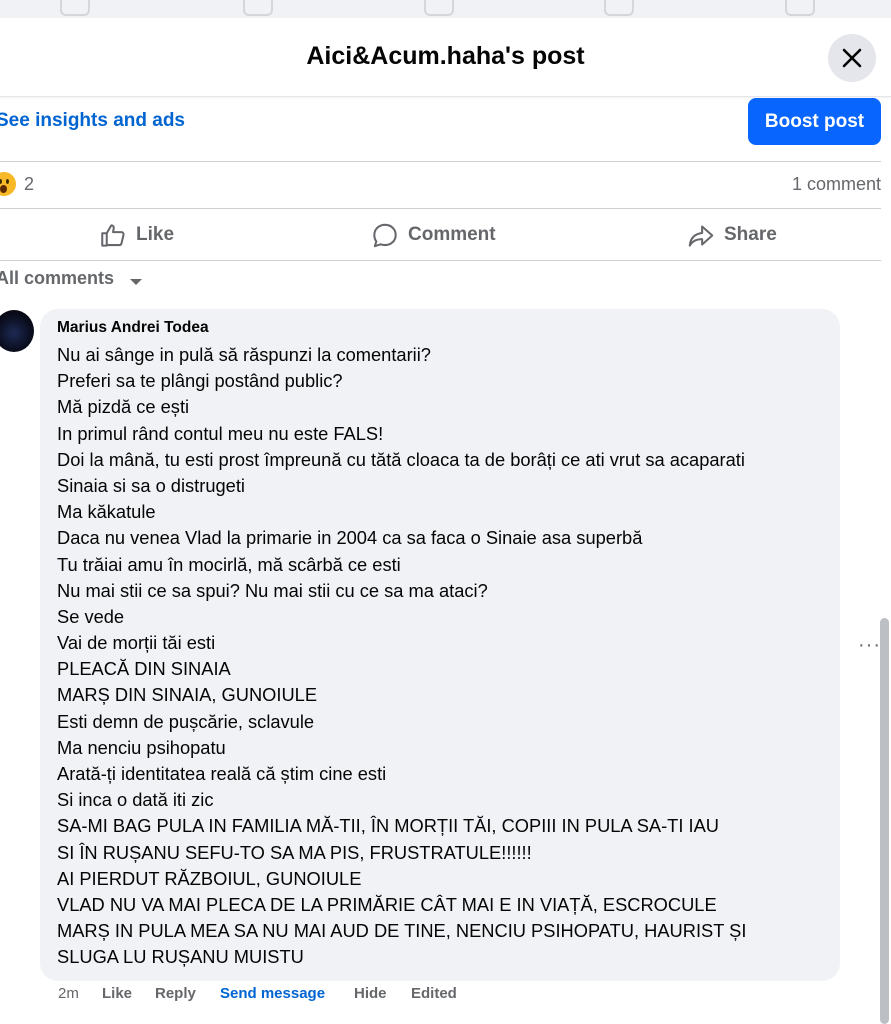 This screenshot has width=891, height=1024. What do you see at coordinates (800, 8) in the screenshot?
I see `video-icon` at bounding box center [800, 8].